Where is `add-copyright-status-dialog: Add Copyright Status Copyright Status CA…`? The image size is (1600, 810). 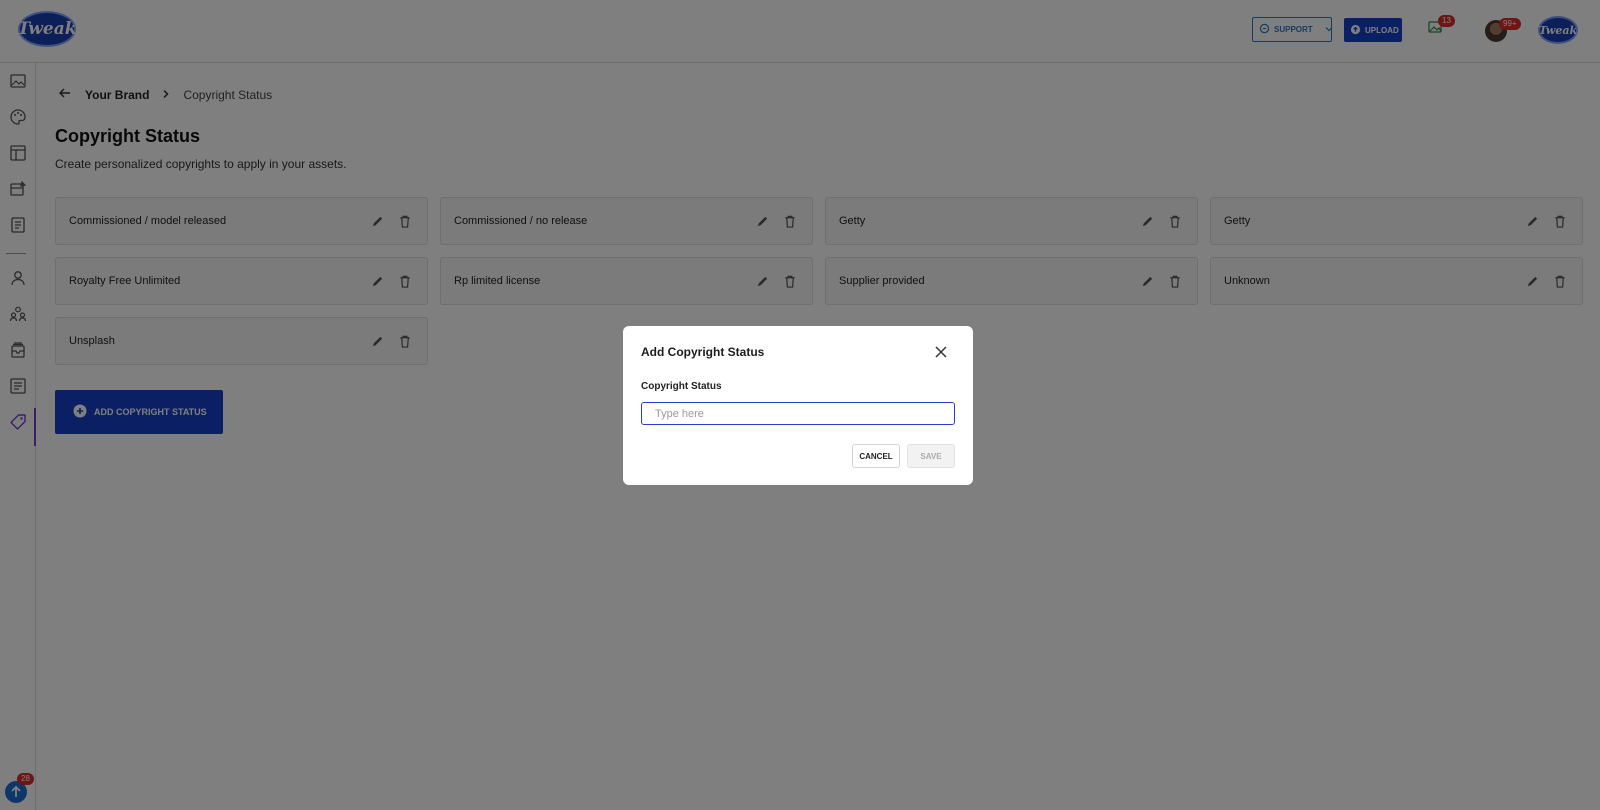 add-copyright-status-dialog: Add Copyright Status Copyright Status CA… is located at coordinates (798, 405).